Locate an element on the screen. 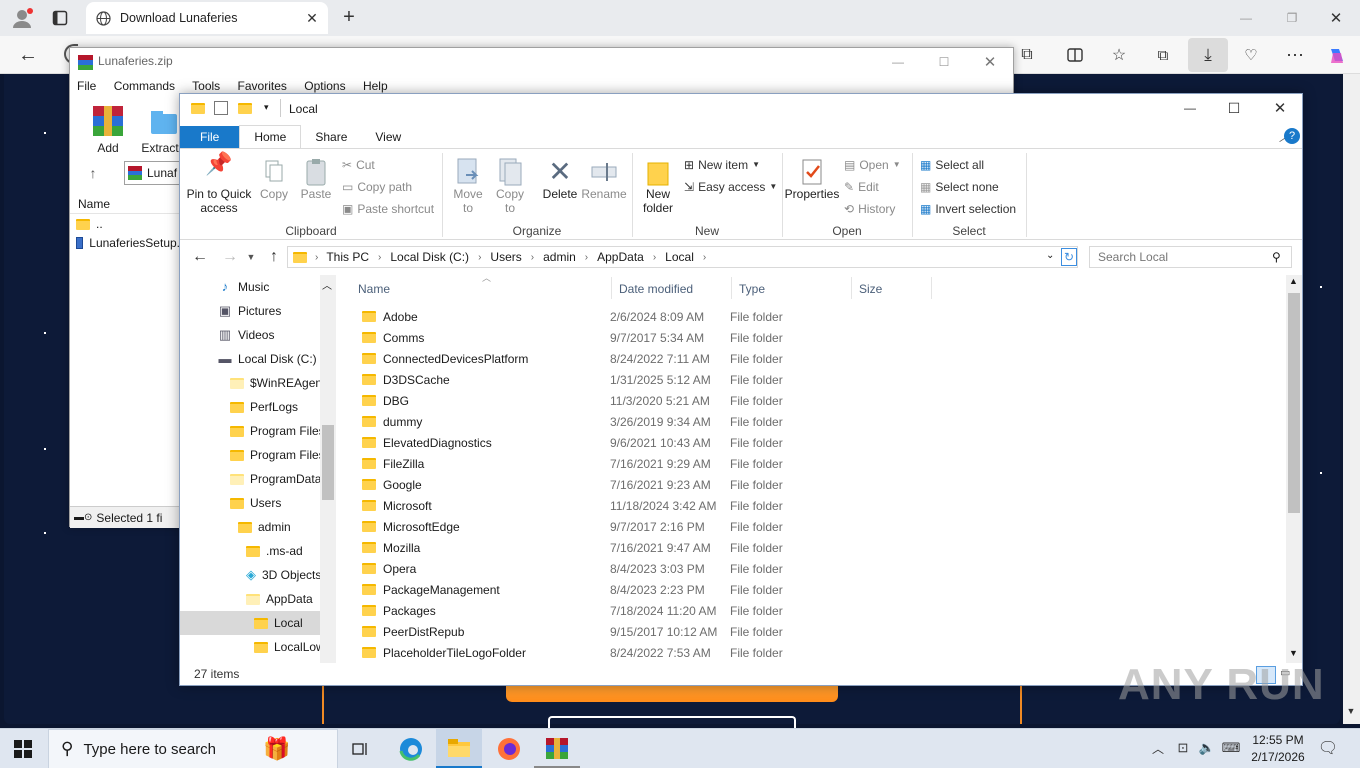 The height and width of the screenshot is (768, 1360). paste-shortcut-button: ▣ Paste shortcut is located at coordinates (388, 209).